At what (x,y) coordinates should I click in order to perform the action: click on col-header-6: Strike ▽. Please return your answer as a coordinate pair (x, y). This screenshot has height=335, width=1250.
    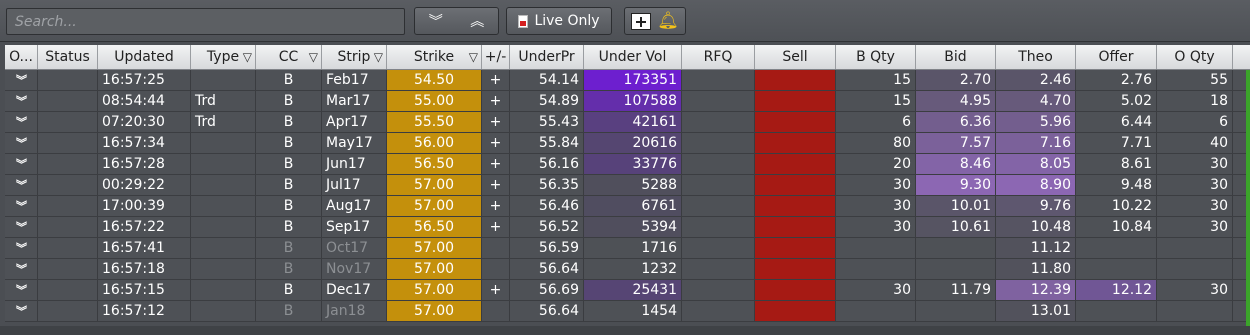
    Looking at the image, I should click on (434, 57).